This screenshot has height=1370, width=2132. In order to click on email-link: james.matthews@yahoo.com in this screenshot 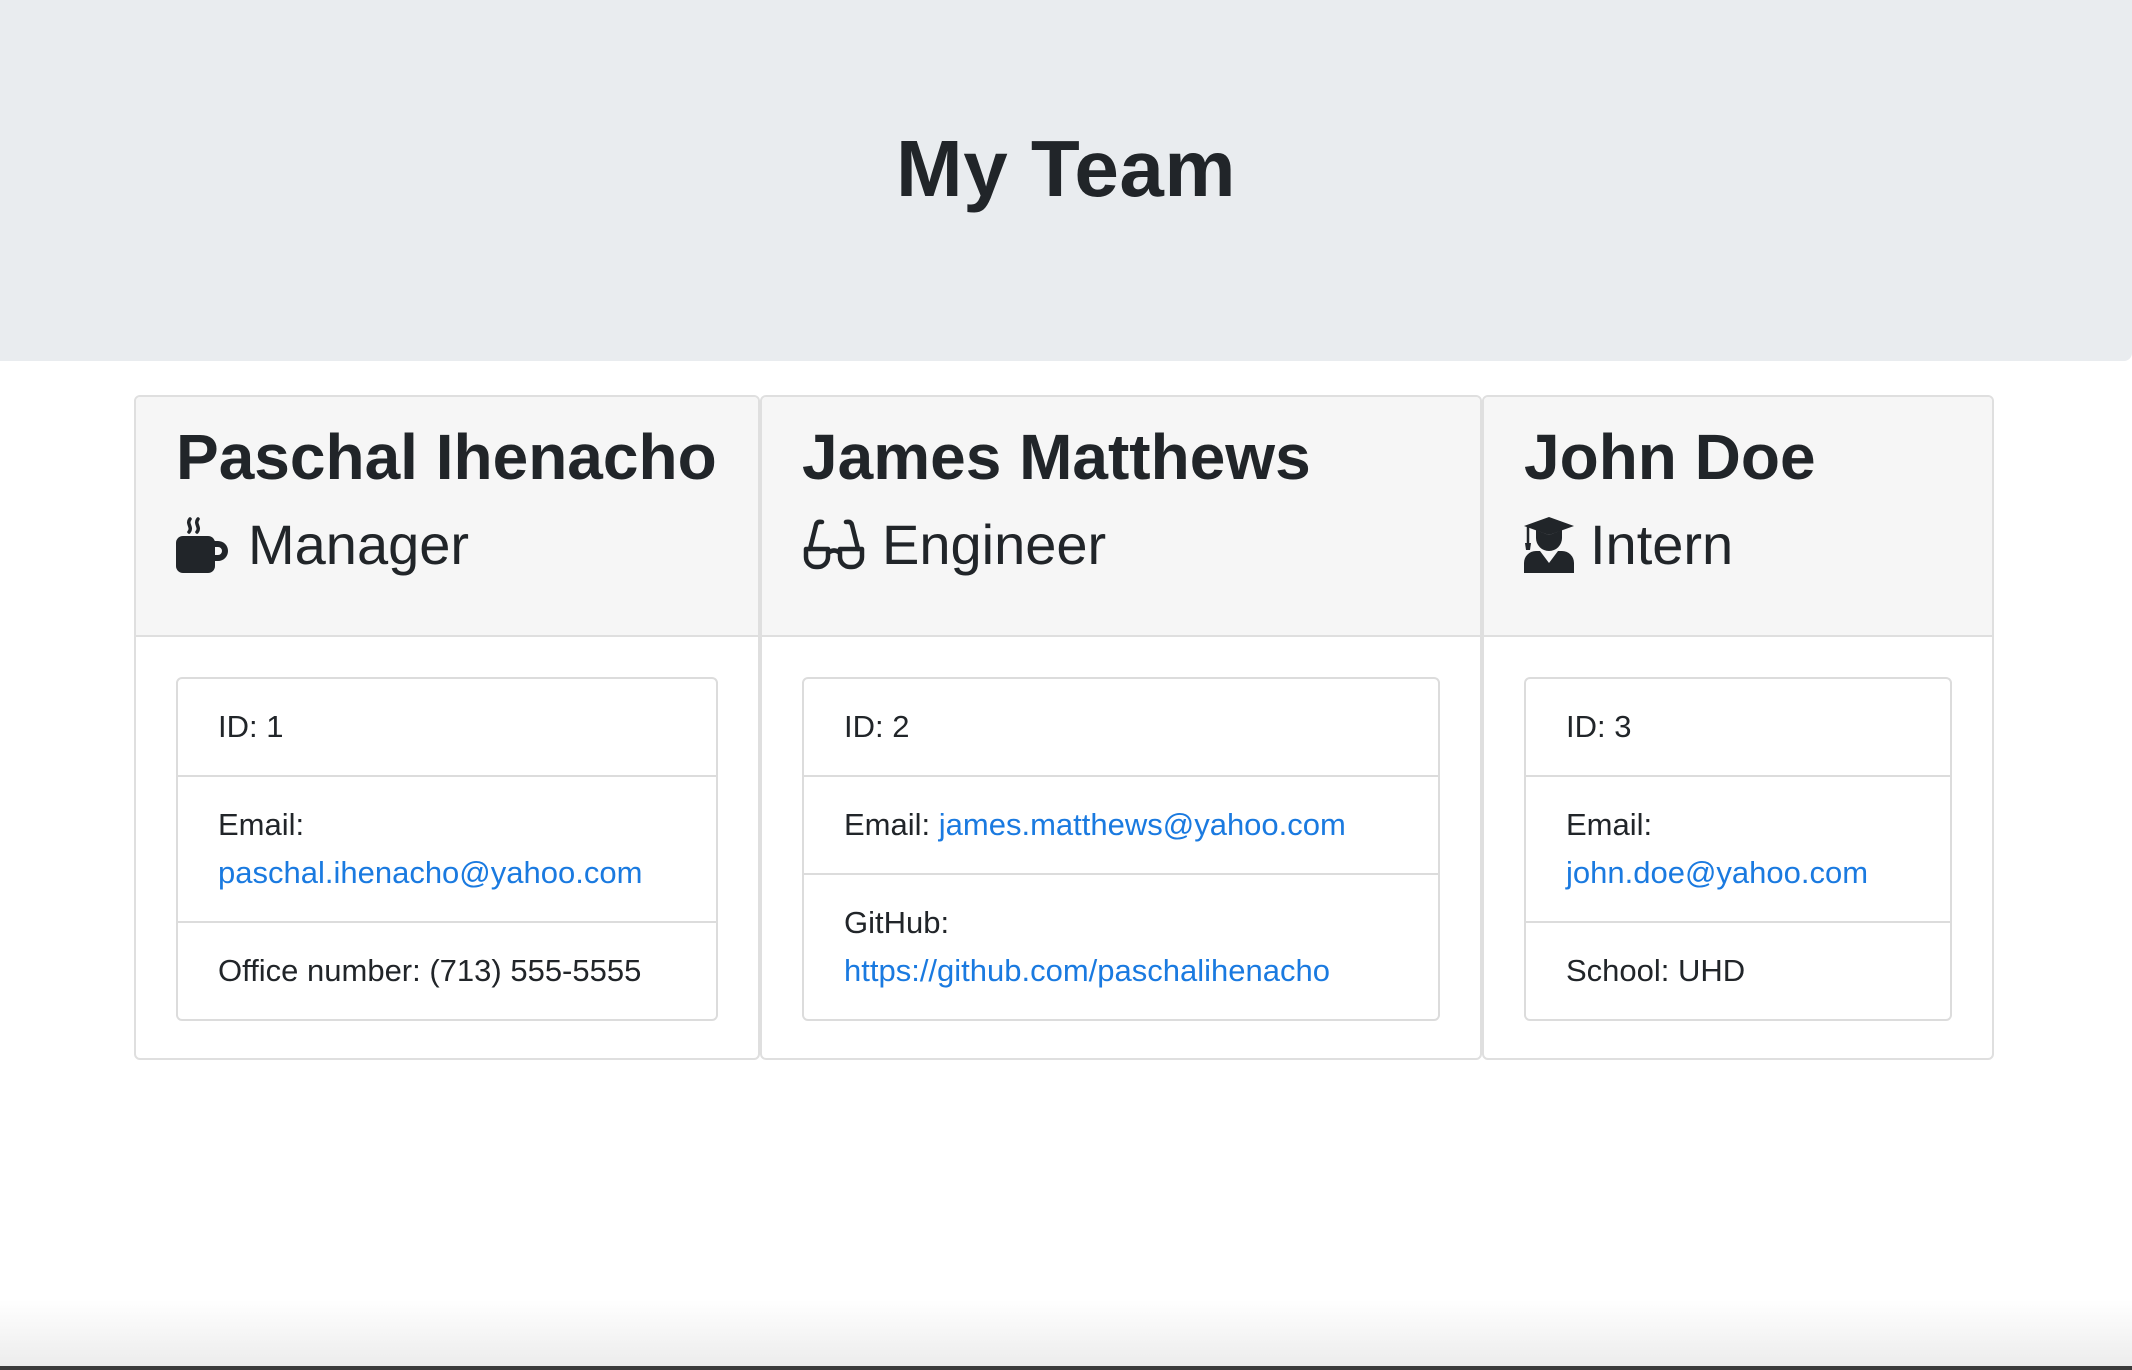, I will do `click(1142, 824)`.